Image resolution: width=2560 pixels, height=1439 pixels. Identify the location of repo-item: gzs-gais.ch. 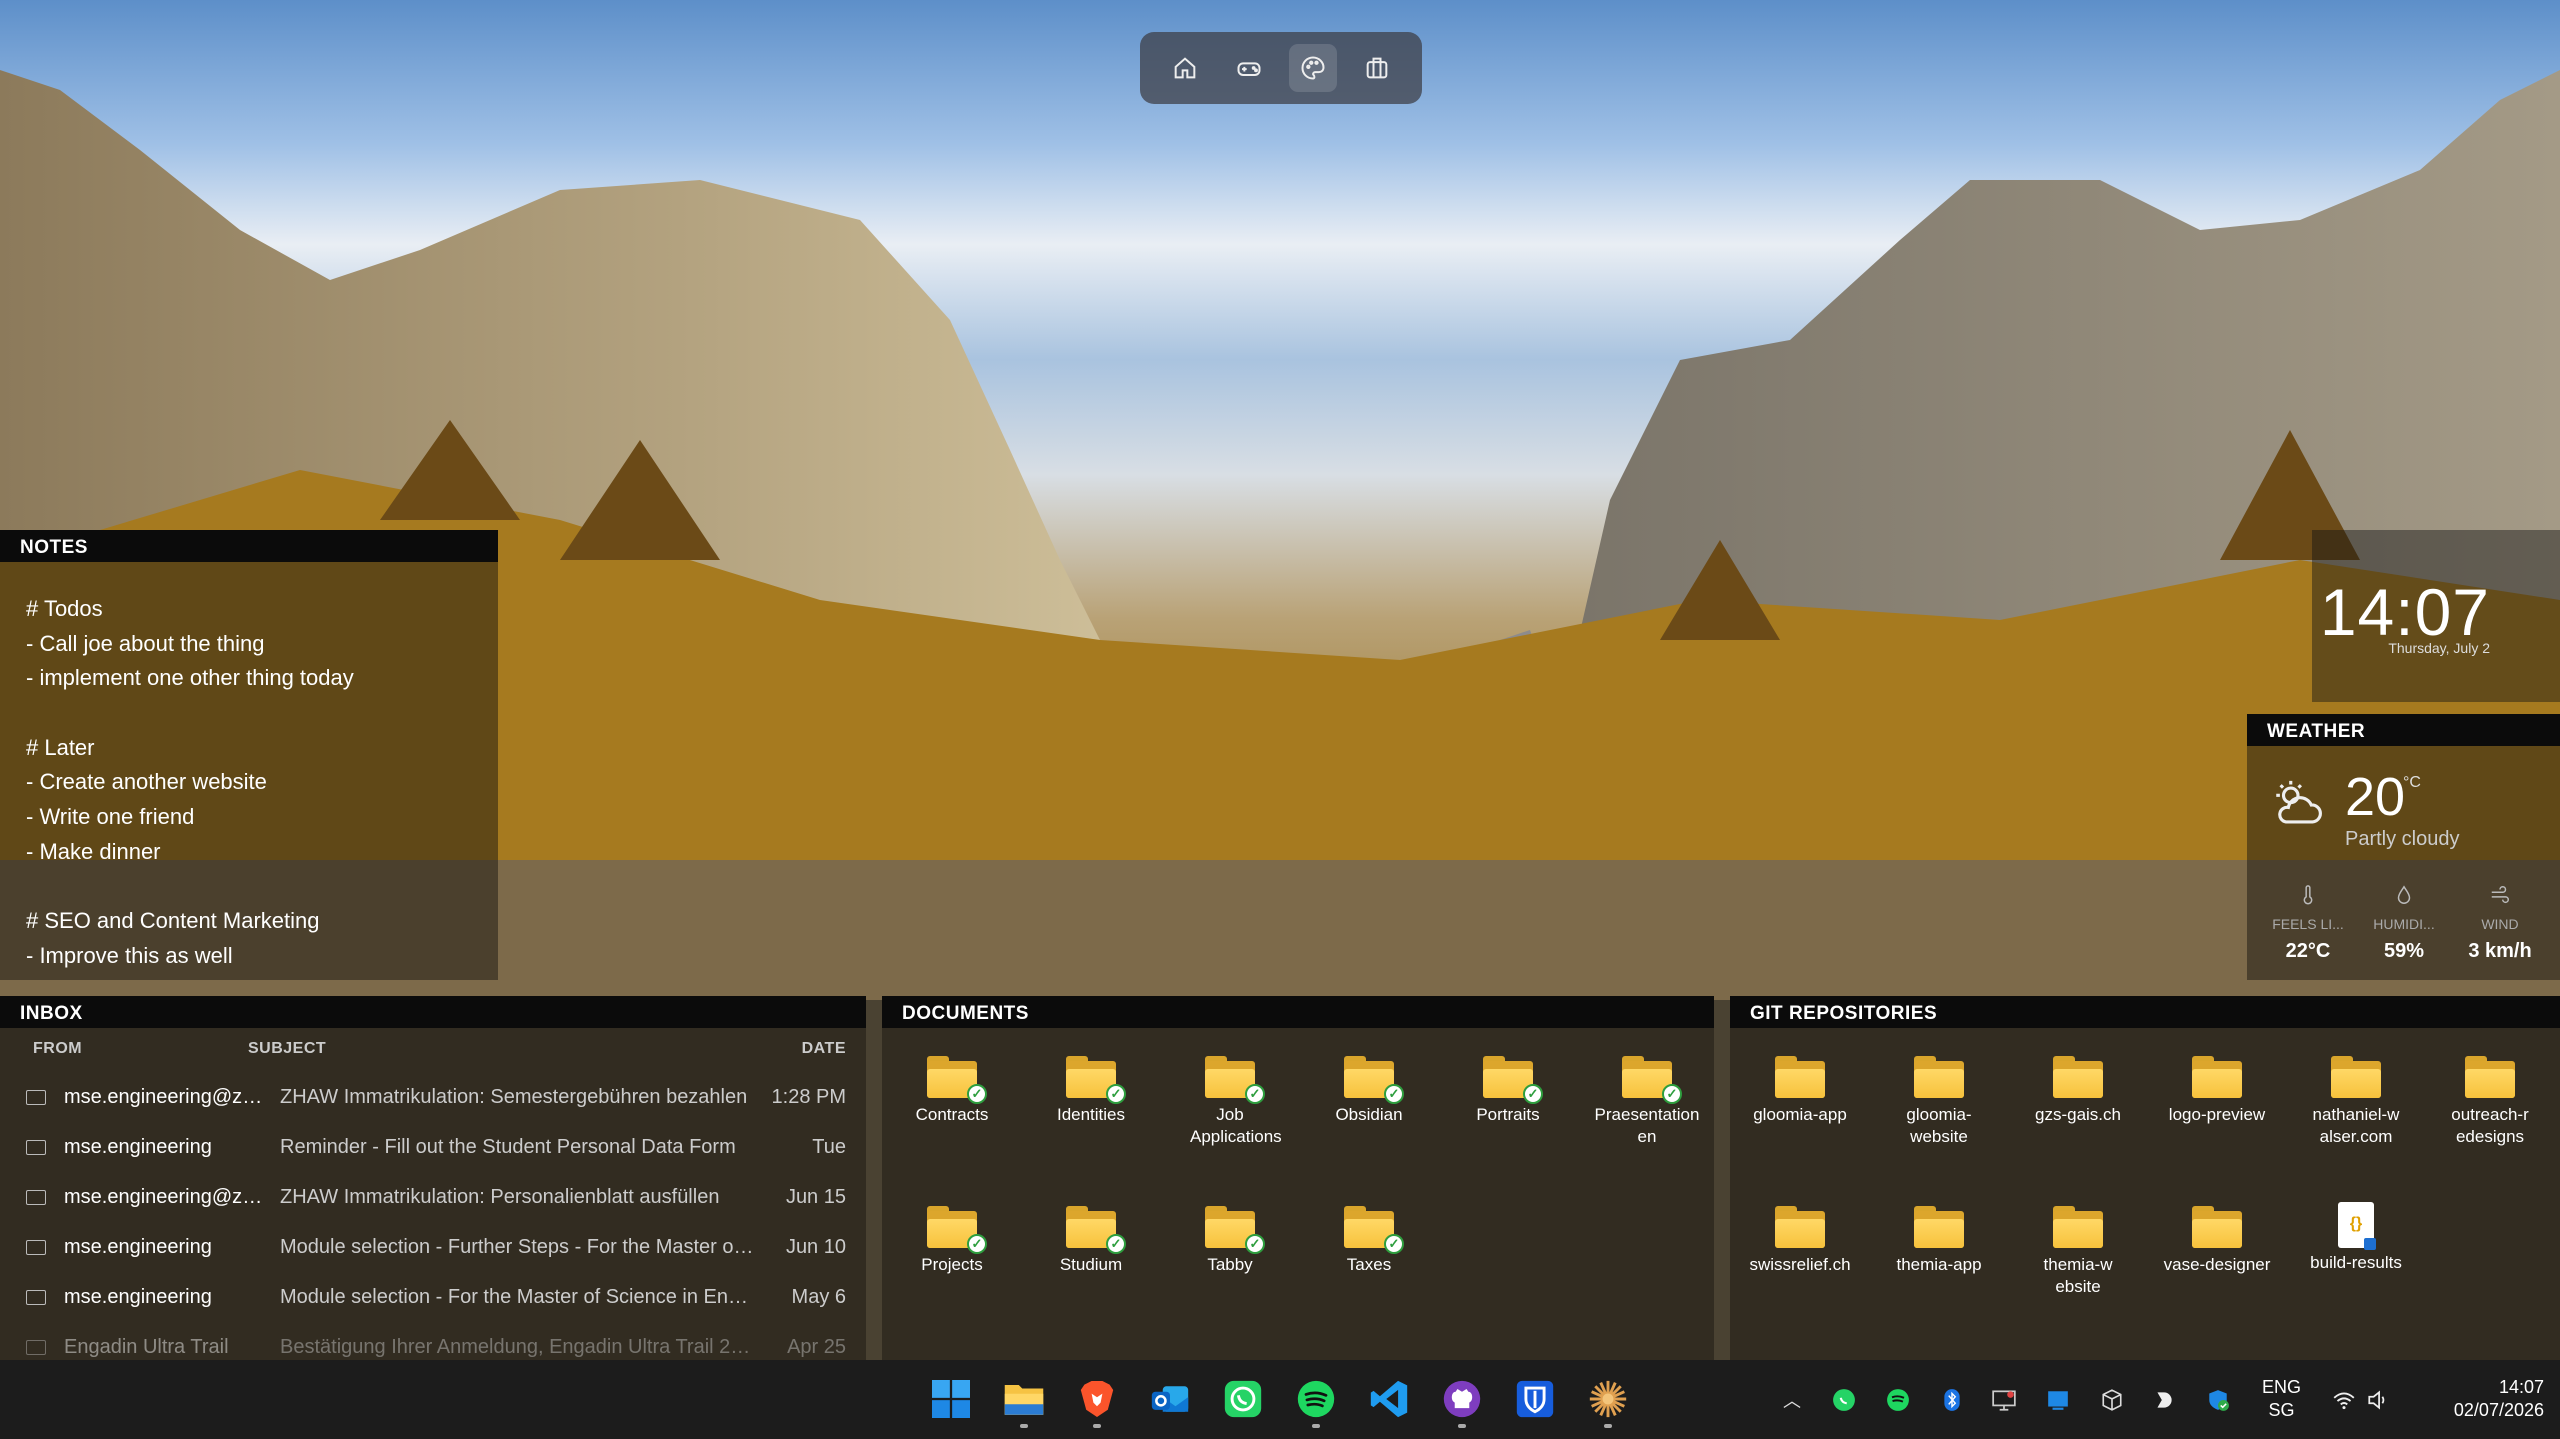
(2078, 1091).